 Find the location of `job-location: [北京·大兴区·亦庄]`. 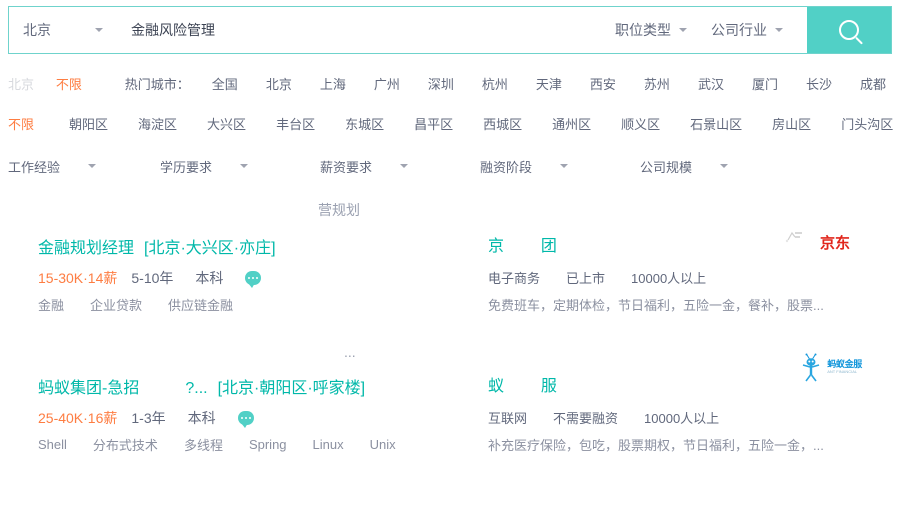

job-location: [北京·大兴区·亦庄] is located at coordinates (210, 248).